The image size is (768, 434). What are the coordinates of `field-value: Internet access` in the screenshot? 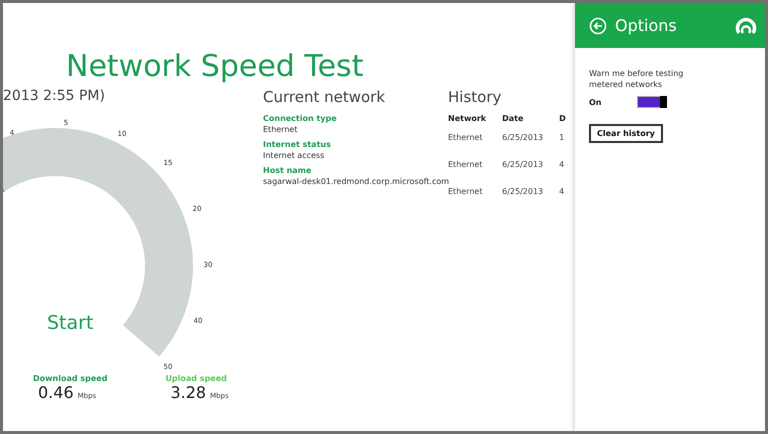 It's located at (294, 155).